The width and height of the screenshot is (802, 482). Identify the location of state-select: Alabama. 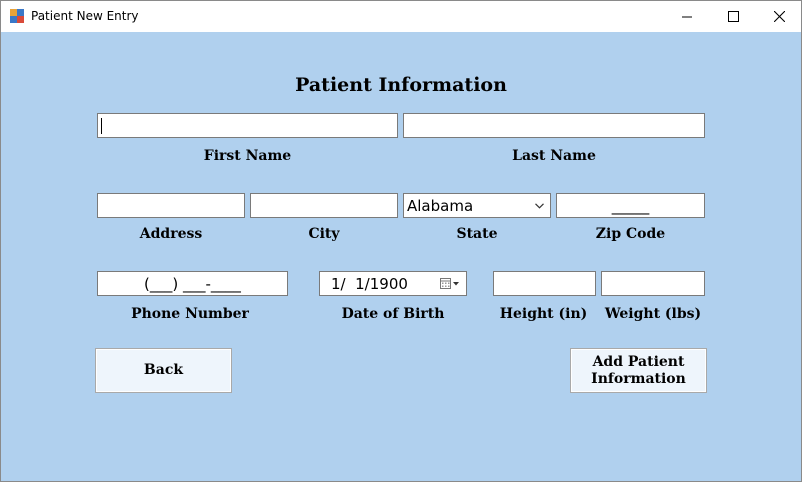
(477, 205).